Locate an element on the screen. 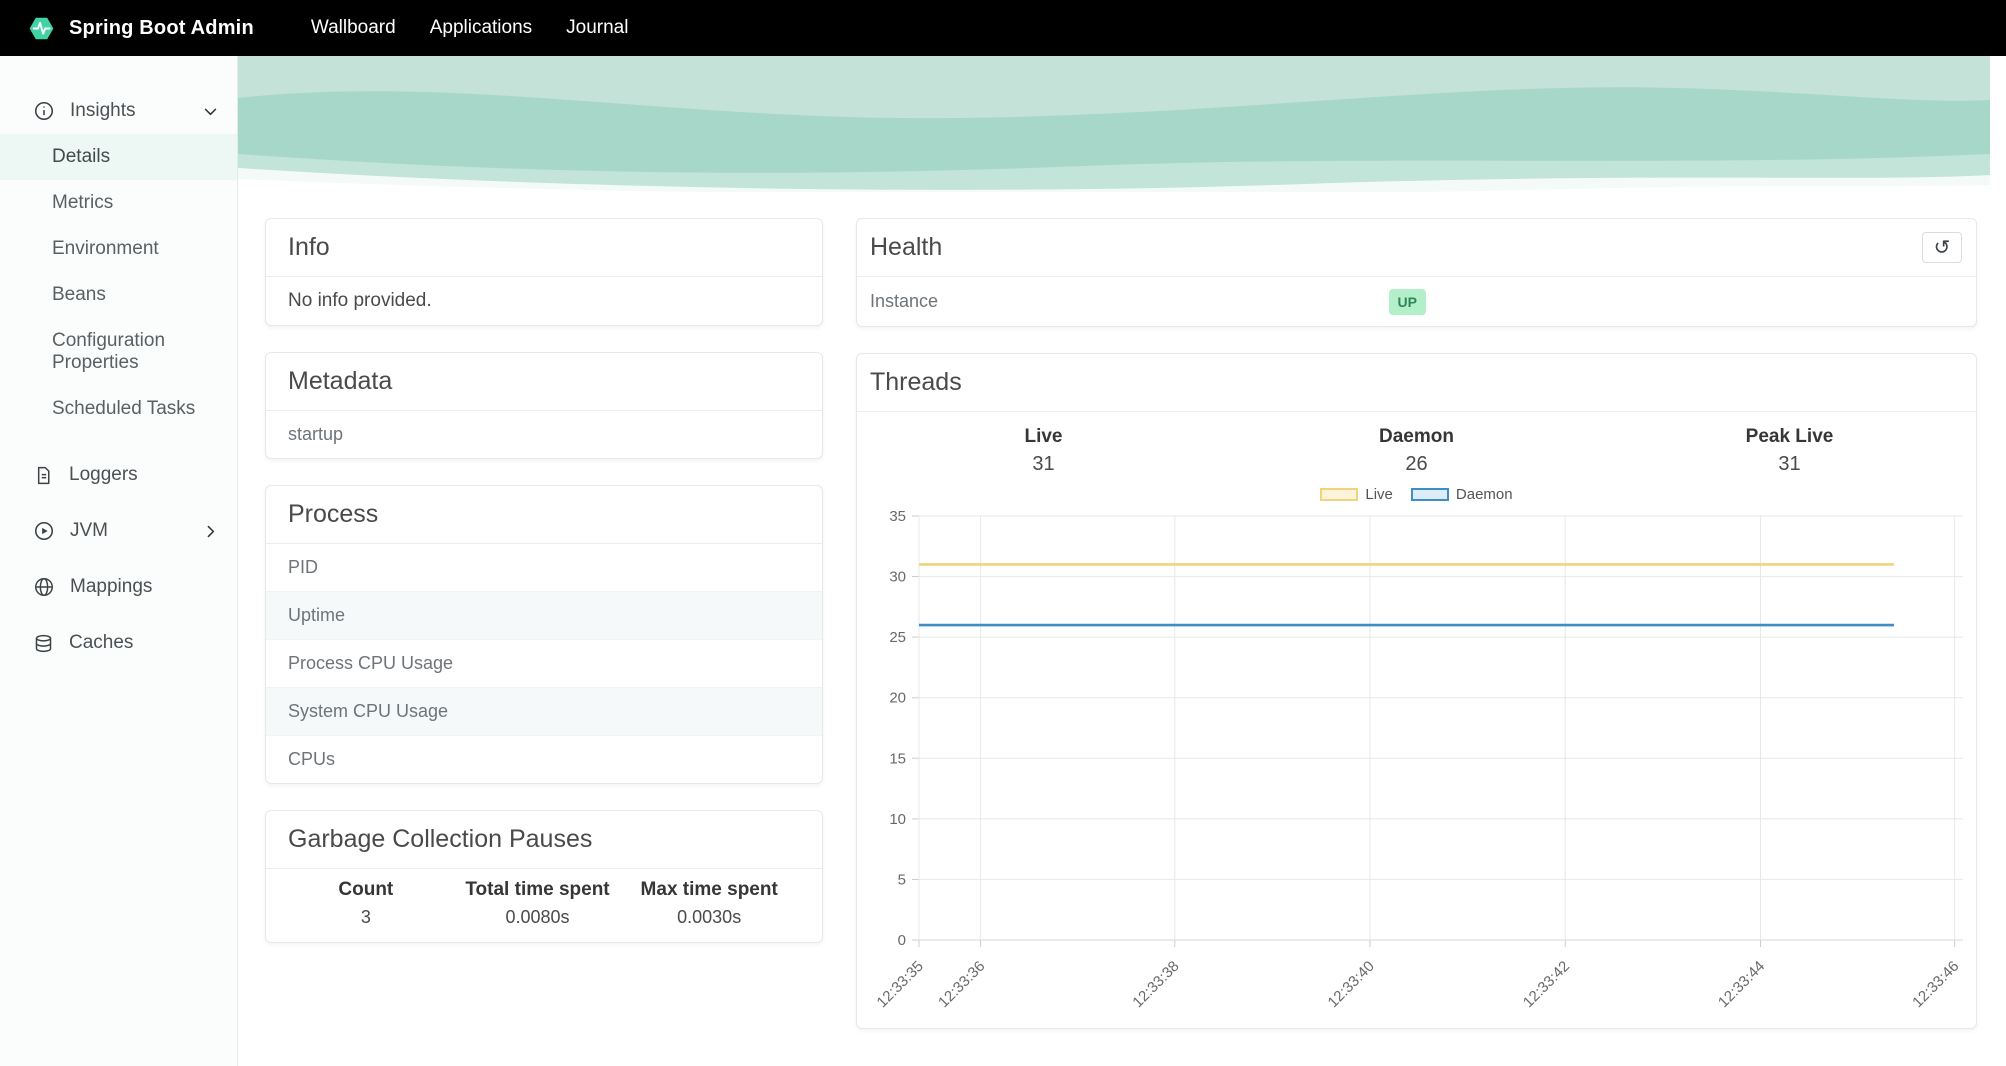  svg-text: 12:33:42 is located at coordinates (1546, 984).